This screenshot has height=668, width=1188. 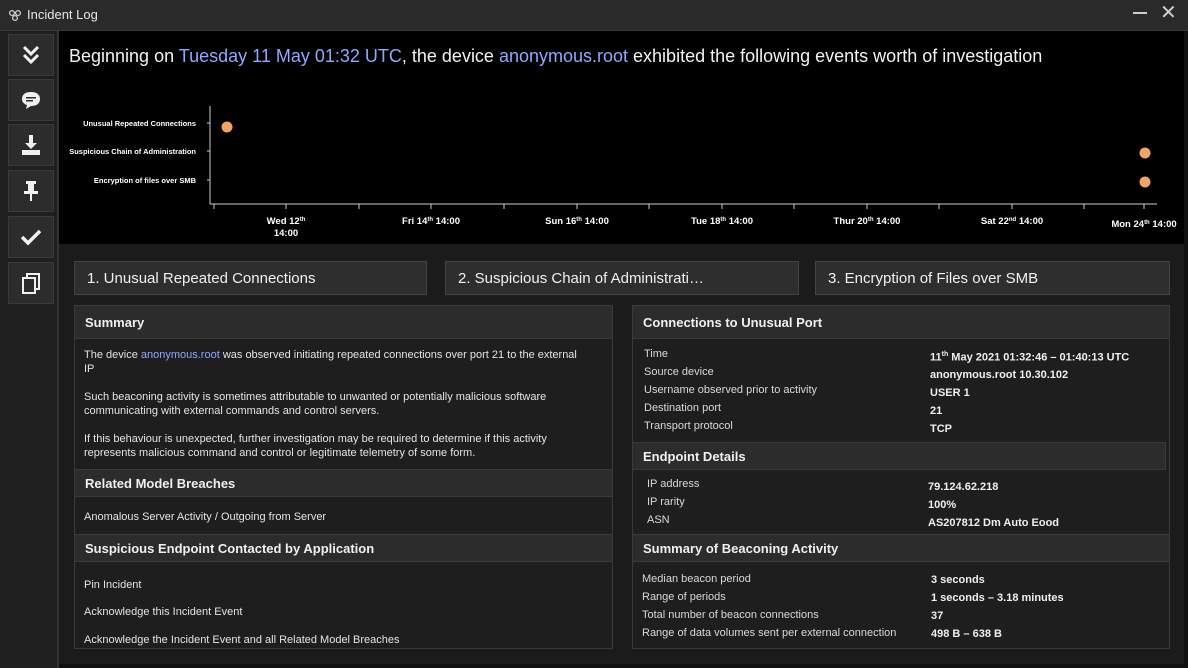 I want to click on summary-text: The device, so click(x=112, y=355).